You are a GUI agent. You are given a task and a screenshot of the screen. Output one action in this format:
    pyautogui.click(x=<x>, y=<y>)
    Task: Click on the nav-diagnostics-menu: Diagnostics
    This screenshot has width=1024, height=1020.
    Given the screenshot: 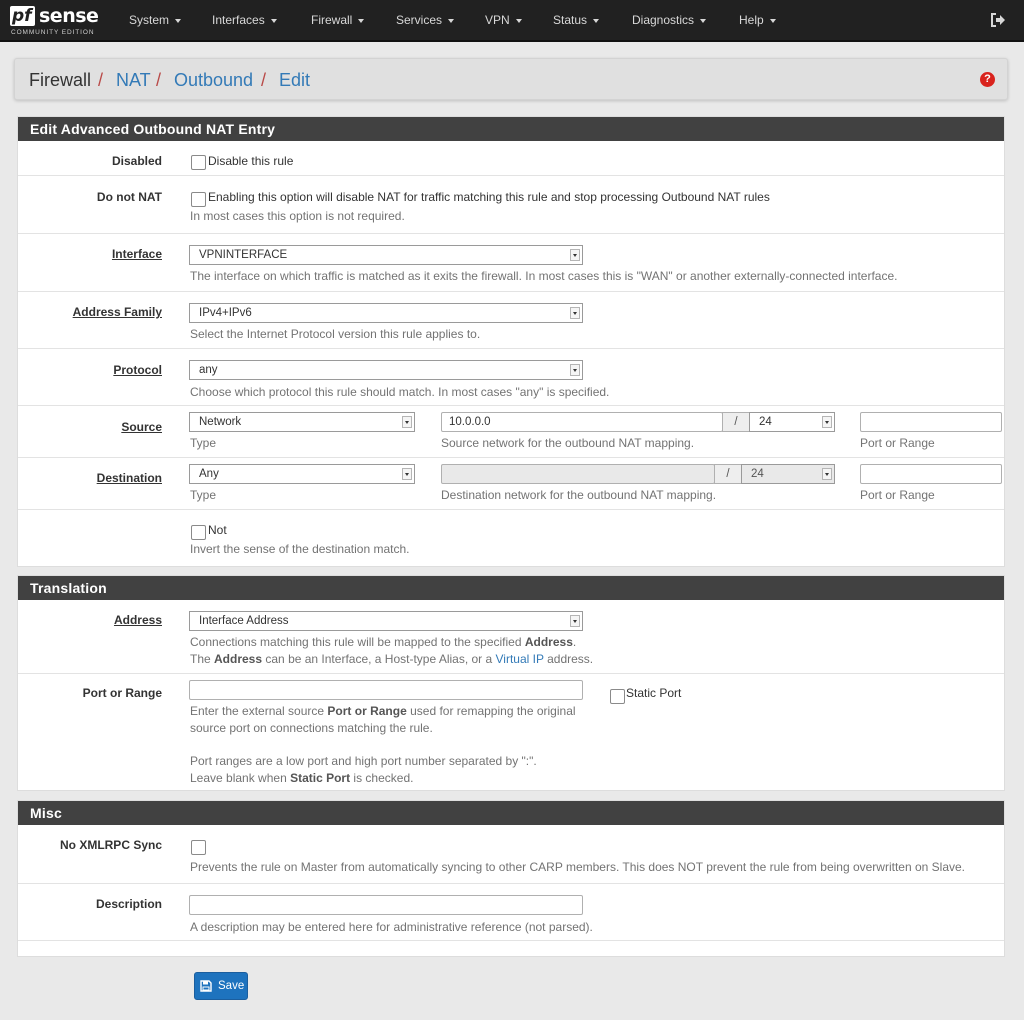 What is the action you would take?
    pyautogui.click(x=669, y=20)
    